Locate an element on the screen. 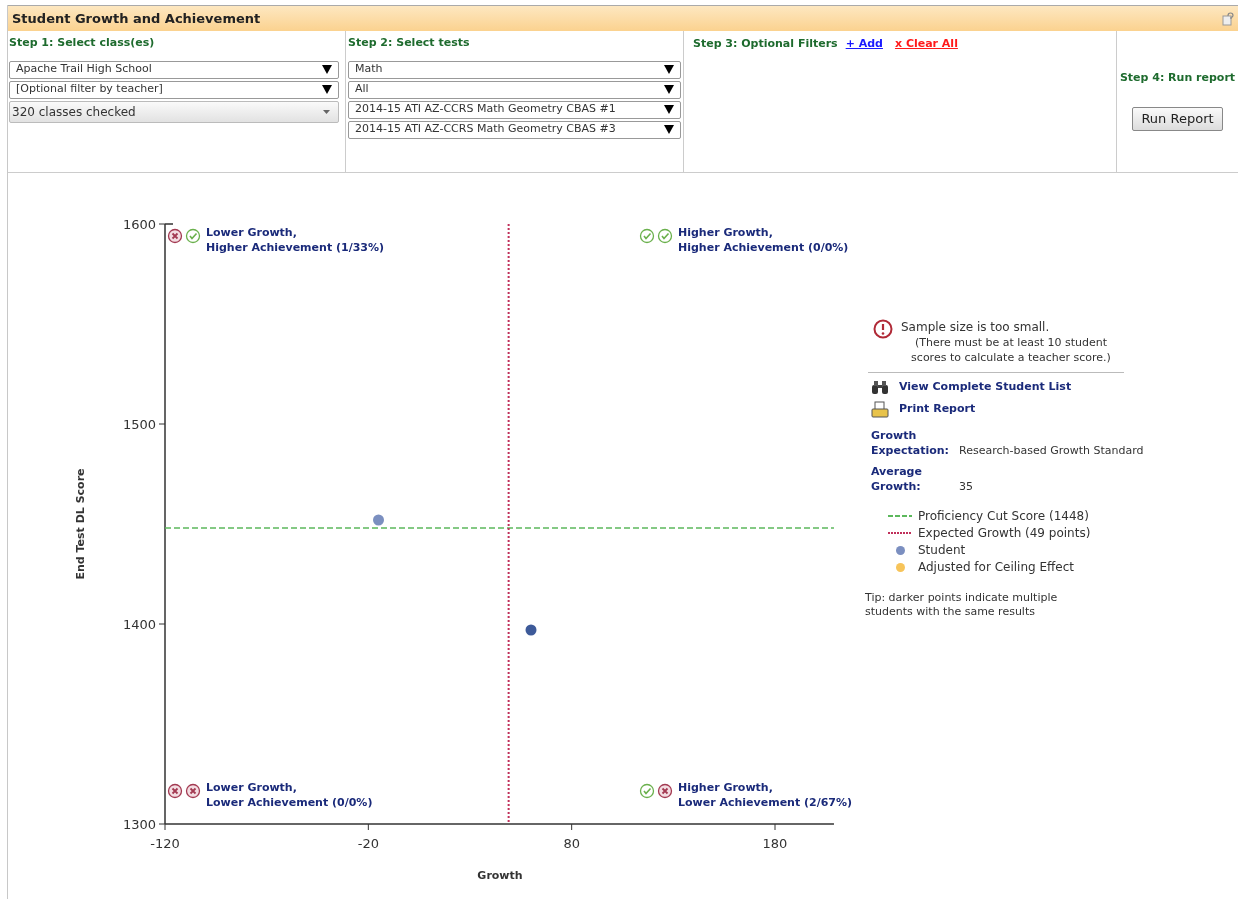 The image size is (1238, 899). warning-text: Sample size is too small. is located at coordinates (976, 327).